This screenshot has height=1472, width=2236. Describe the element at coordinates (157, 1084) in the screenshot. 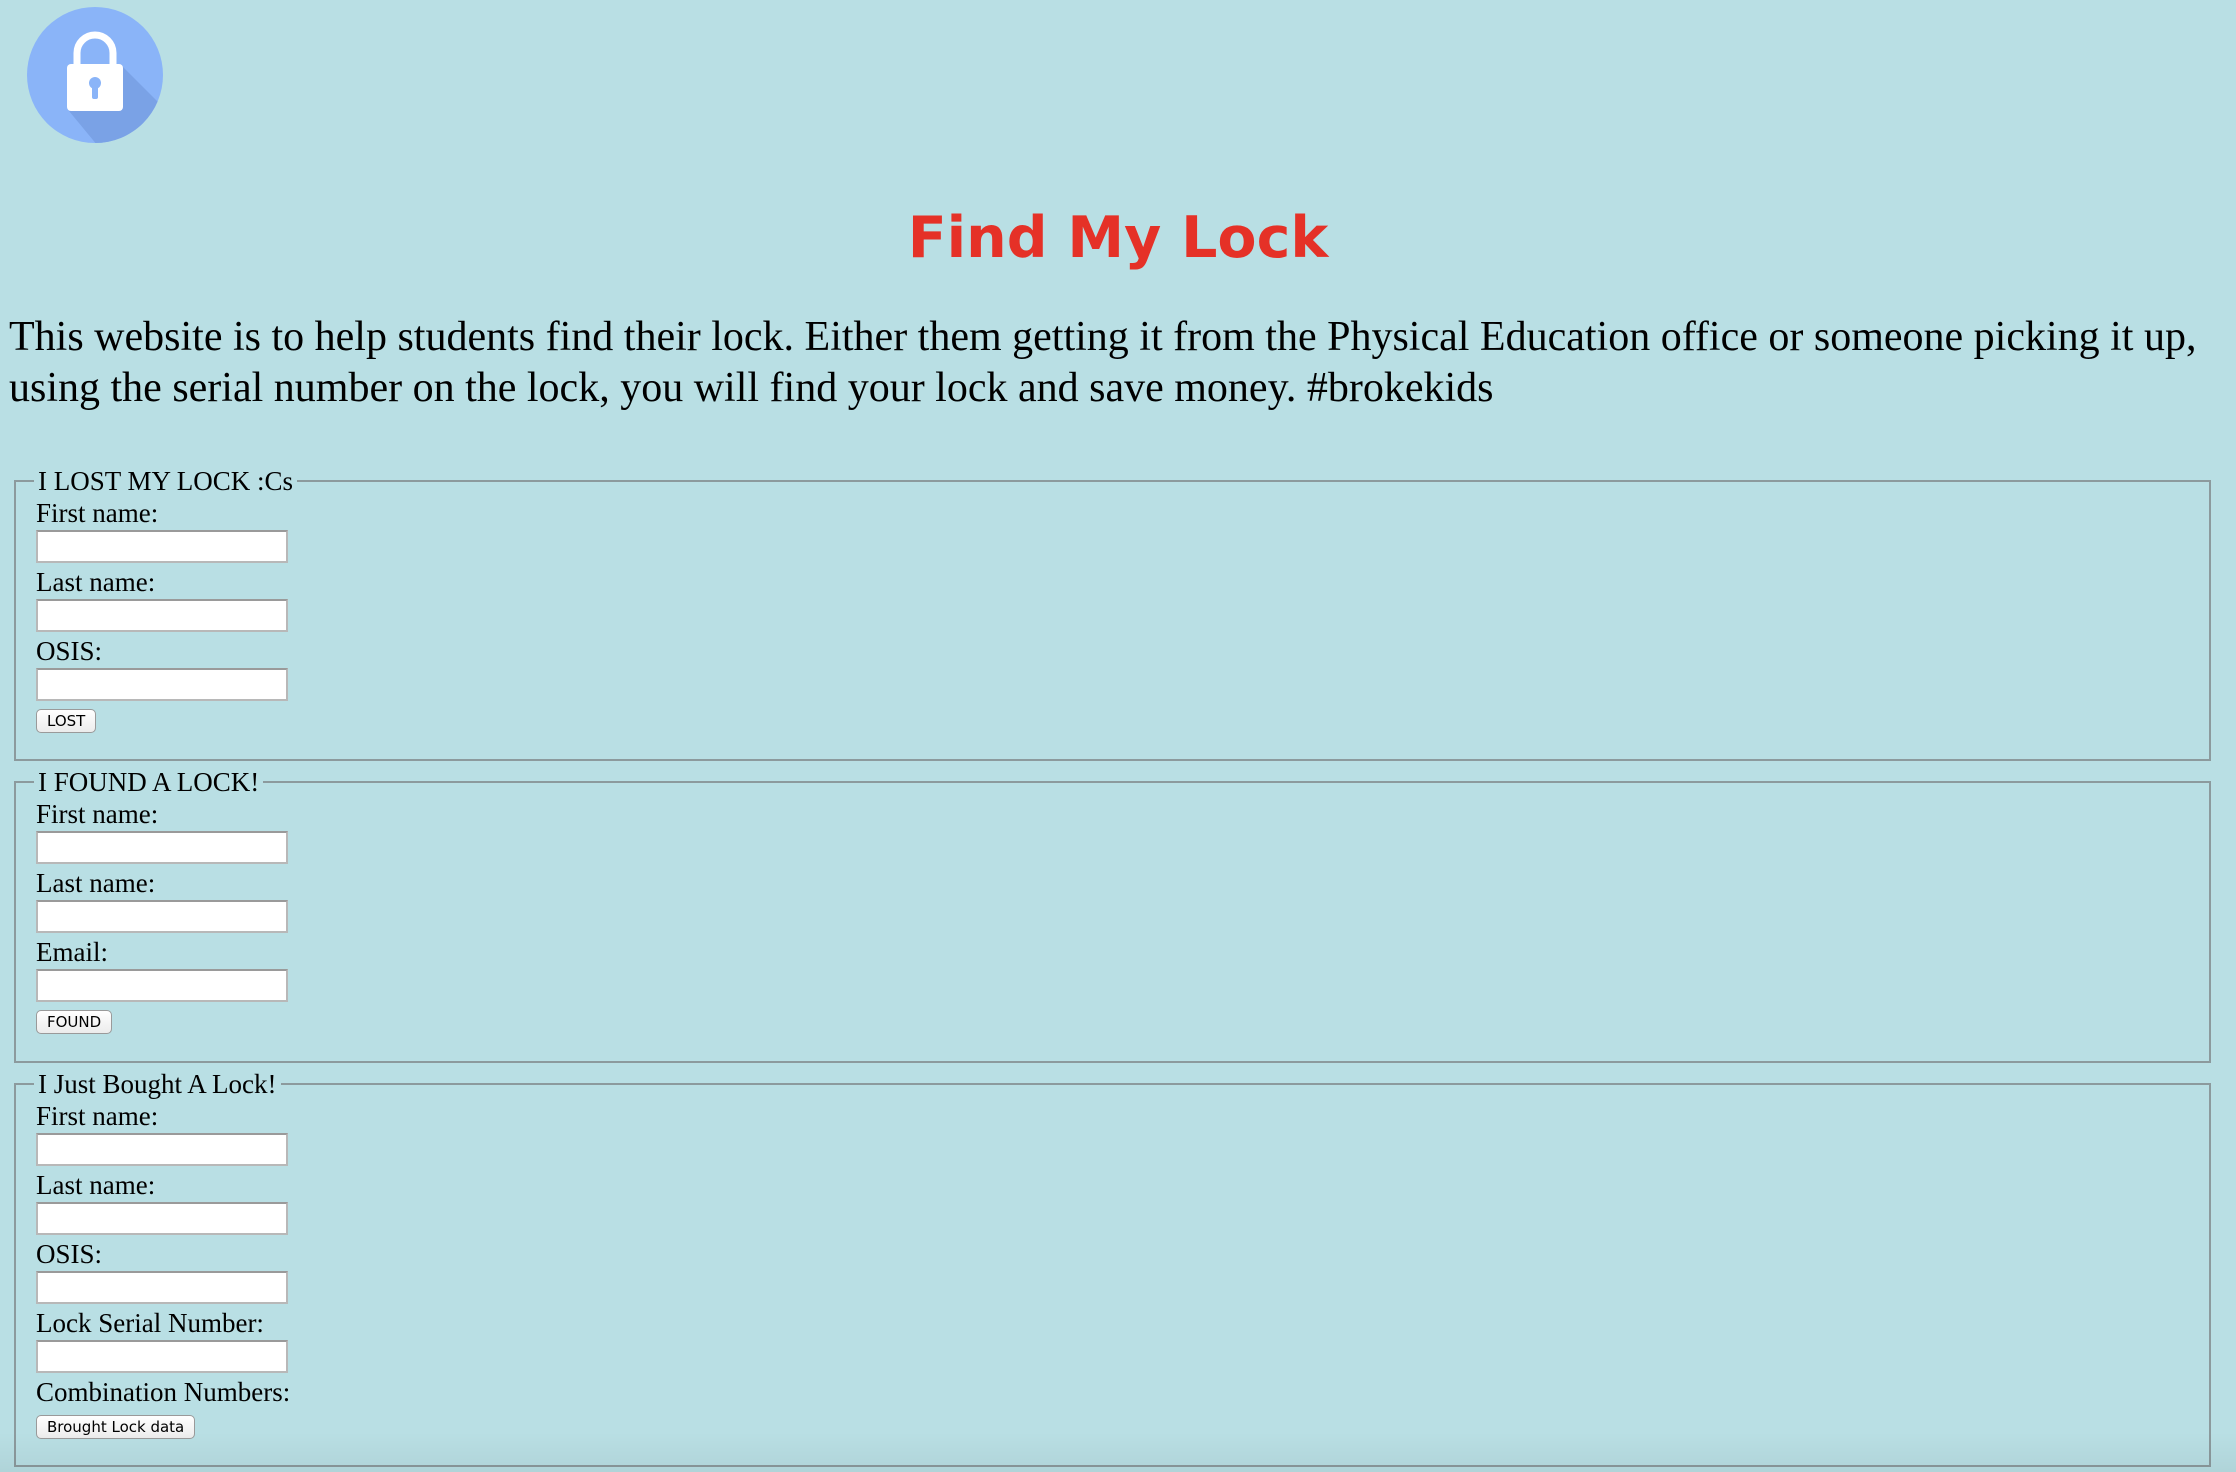

I see `bought-lock-legend: I Just Bought A Lock!` at that location.